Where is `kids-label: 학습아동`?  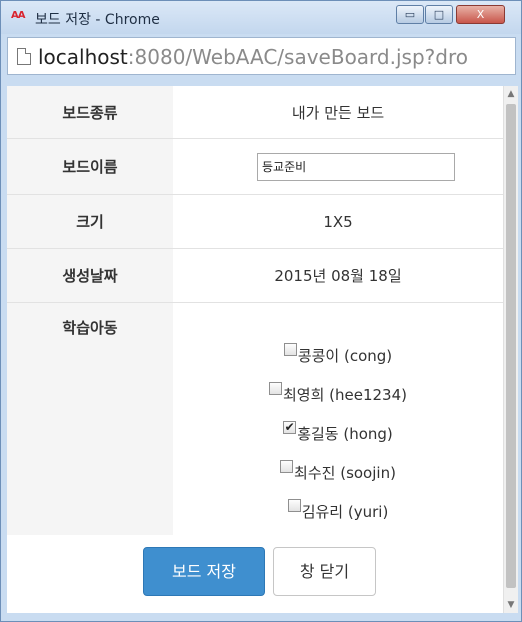
kids-label: 학습아동 is located at coordinates (90, 425).